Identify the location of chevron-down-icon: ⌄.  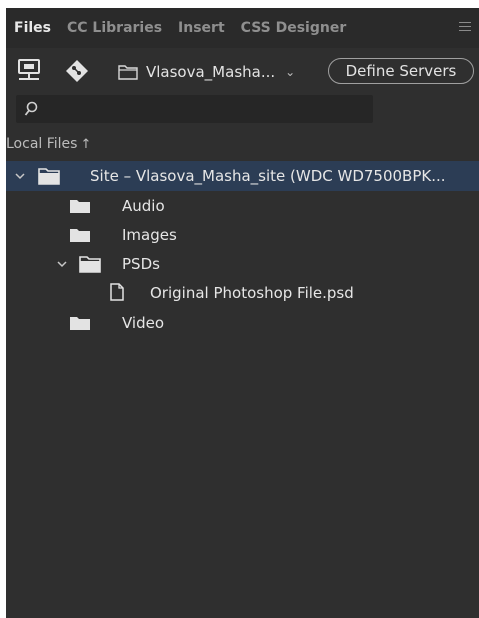
(290, 72).